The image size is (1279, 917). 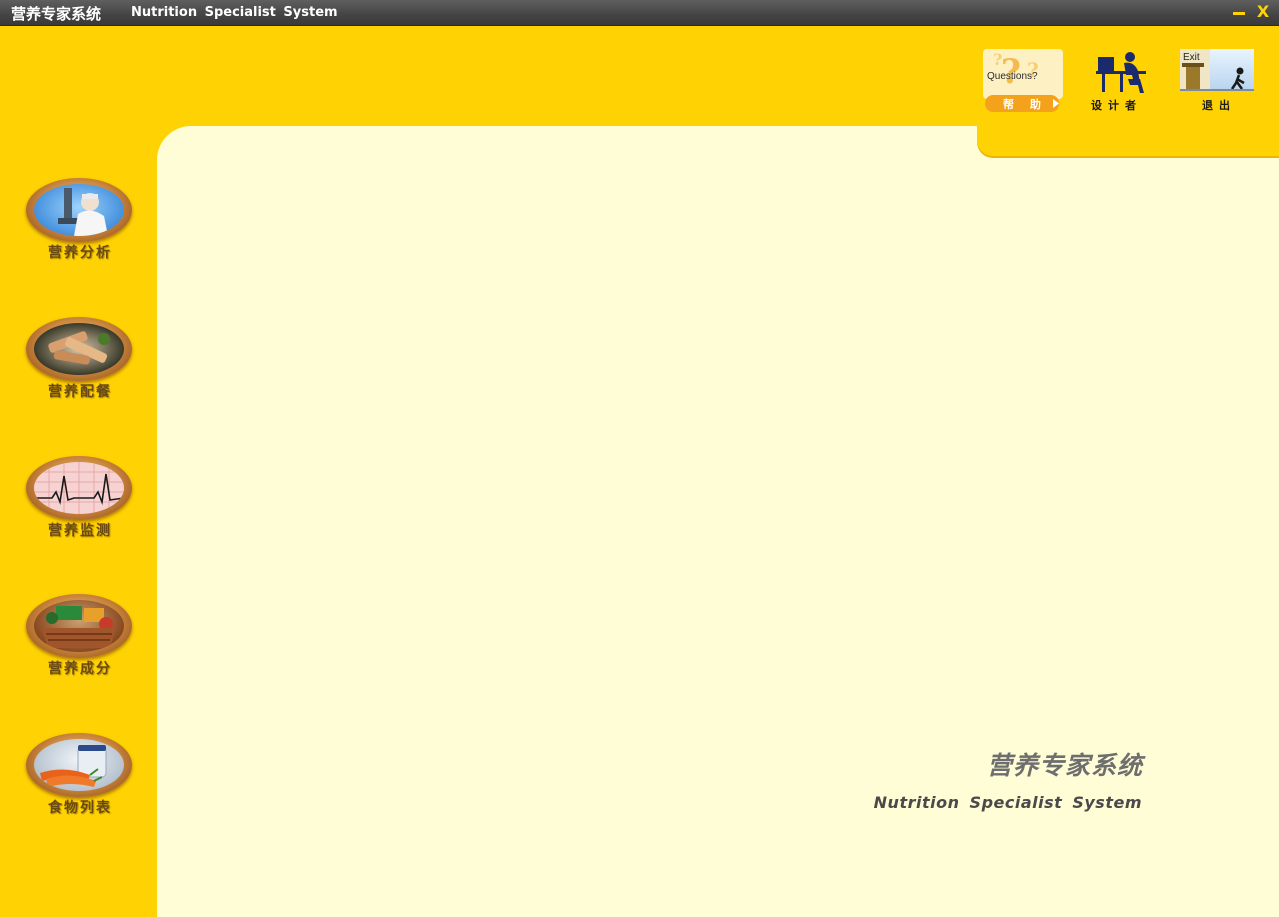 I want to click on window-title-cn: 营养专家系统, so click(x=56, y=14).